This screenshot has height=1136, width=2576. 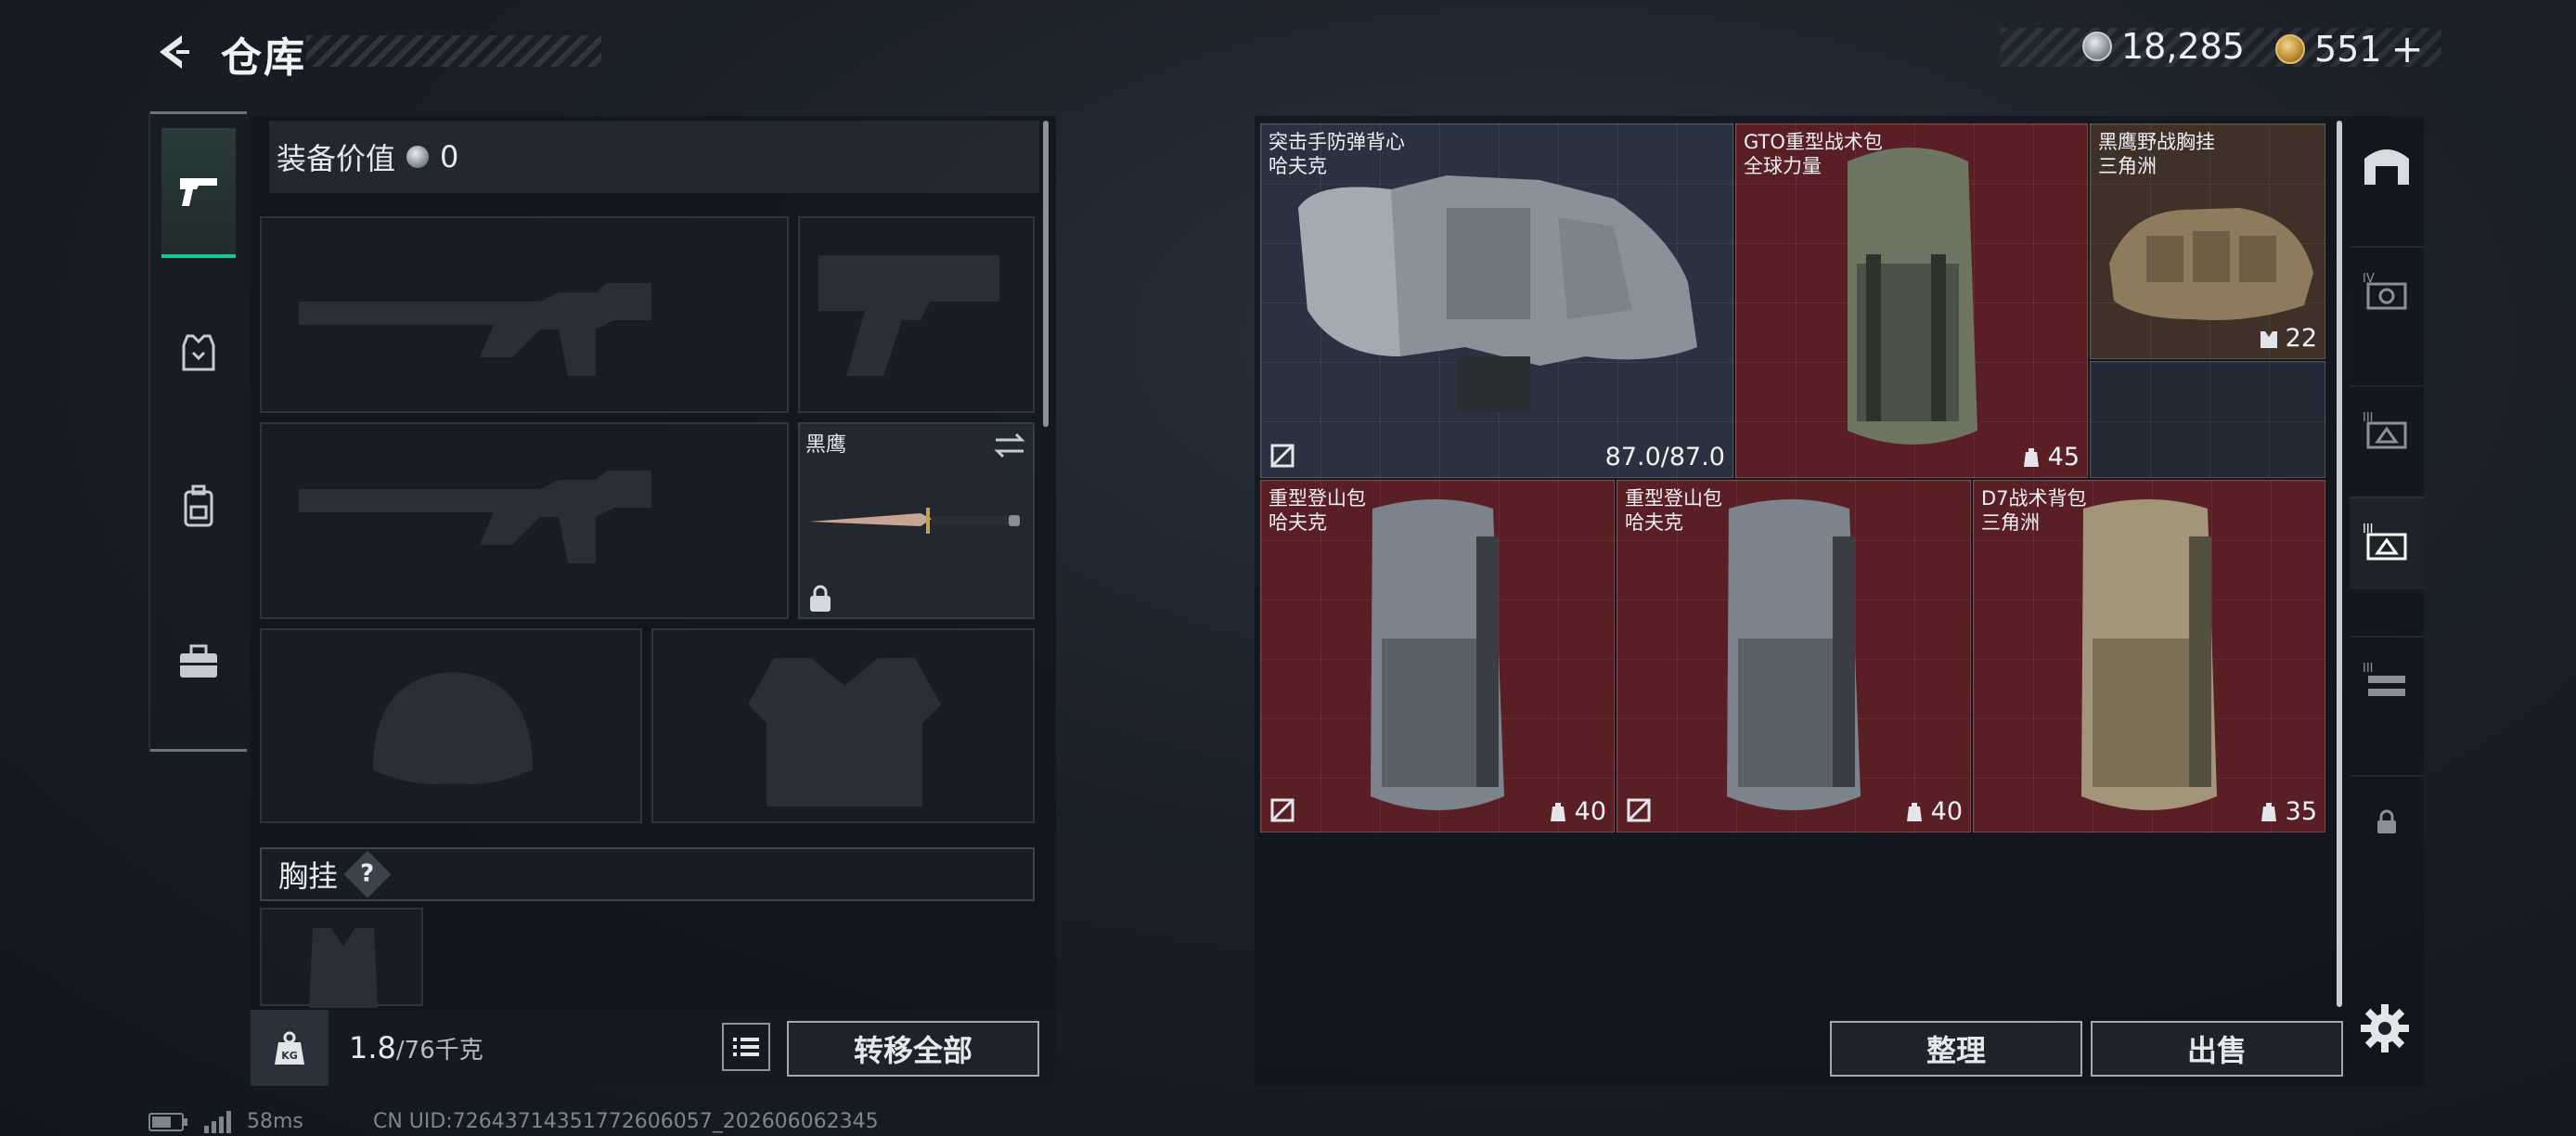 I want to click on item-name: GTO重型战术包 全球力量, so click(x=1813, y=154).